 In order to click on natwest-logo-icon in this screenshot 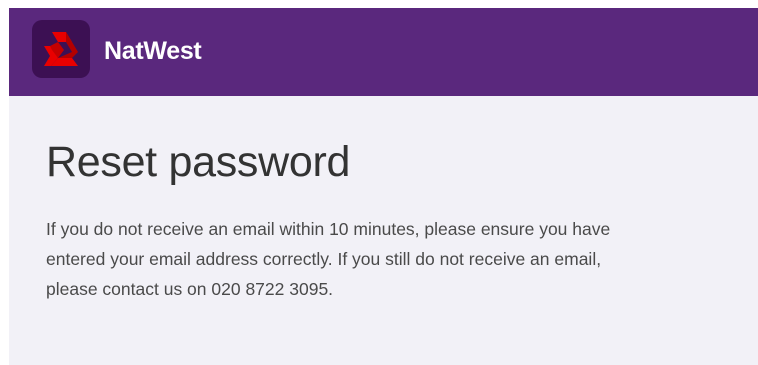, I will do `click(61, 49)`.